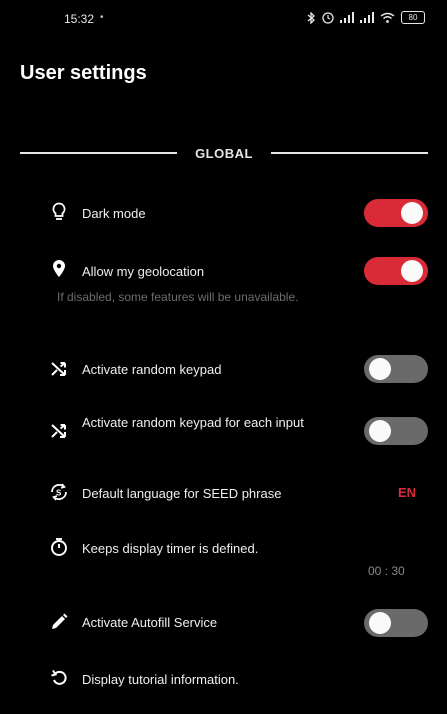  What do you see at coordinates (396, 623) in the screenshot?
I see `autofill-toggle` at bounding box center [396, 623].